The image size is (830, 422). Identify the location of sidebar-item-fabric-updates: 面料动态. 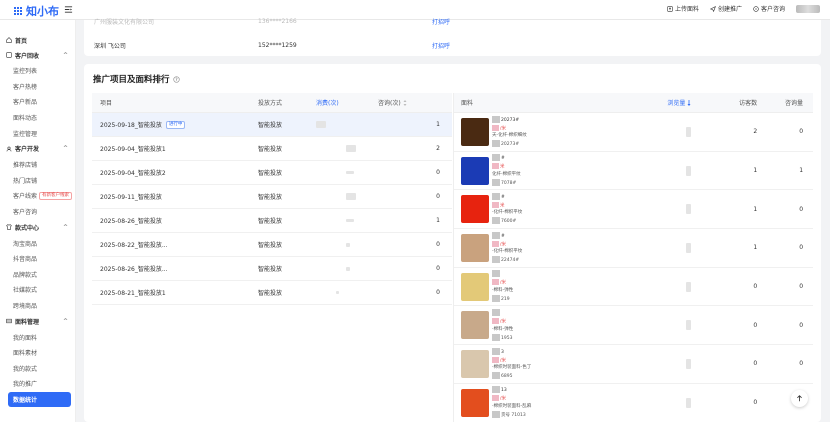
(37, 118).